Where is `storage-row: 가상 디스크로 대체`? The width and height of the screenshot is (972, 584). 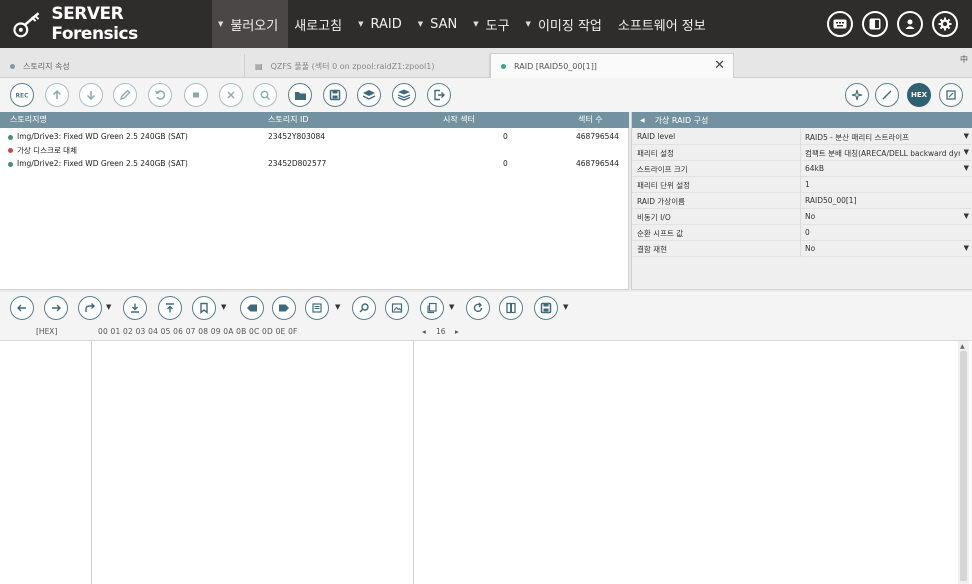 storage-row: 가상 디스크로 대체 is located at coordinates (314, 150).